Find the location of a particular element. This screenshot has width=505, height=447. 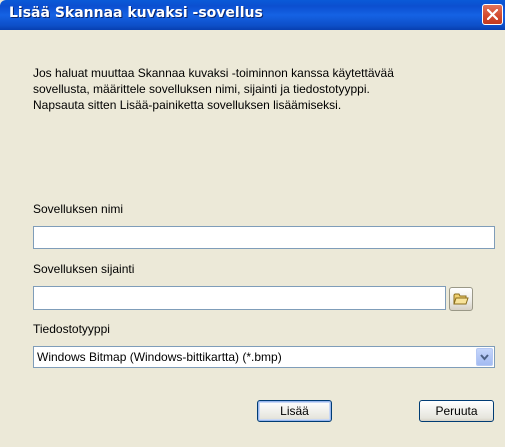

title-bar: Lisää Skannaa kuvaksi -sovellus is located at coordinates (252, 15).